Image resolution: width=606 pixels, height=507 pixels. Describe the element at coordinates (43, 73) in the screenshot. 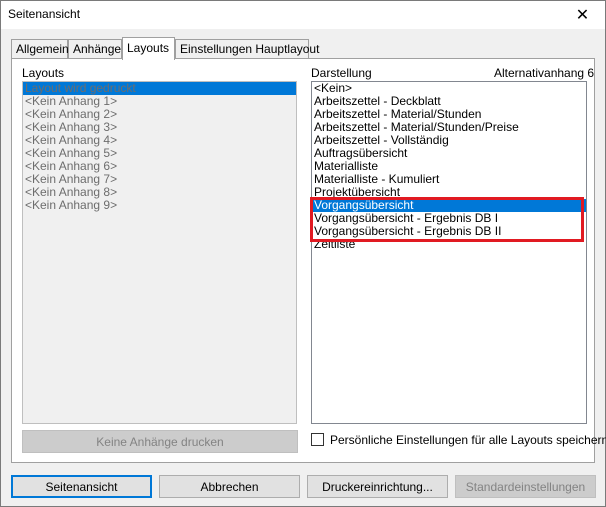

I see `layouts-label: Layouts` at that location.